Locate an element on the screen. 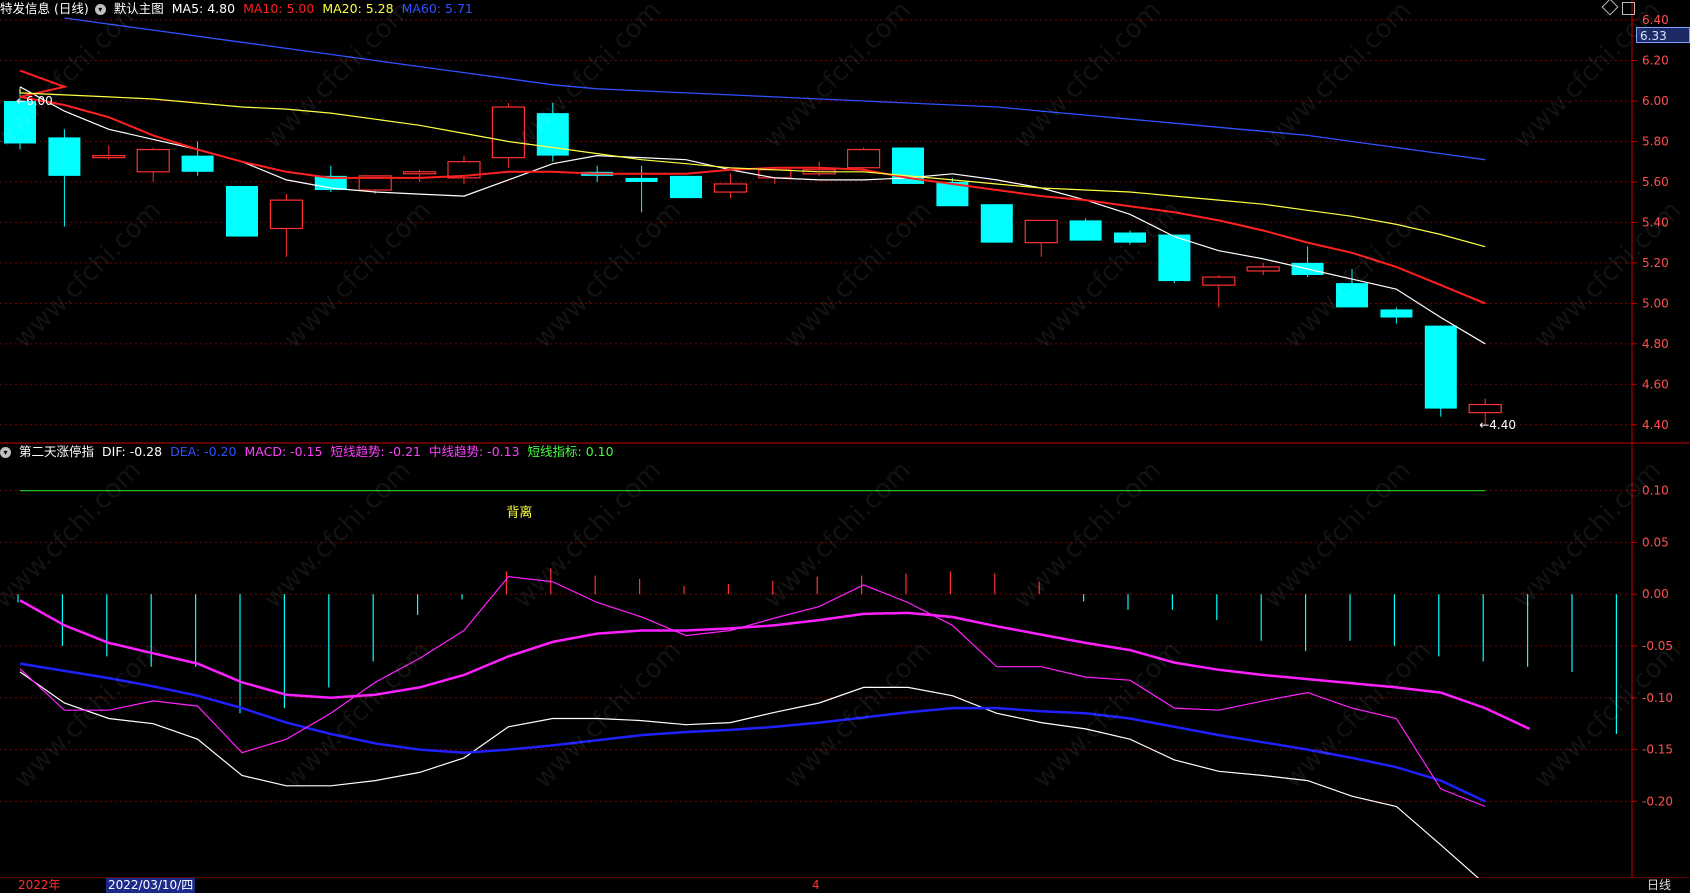 The width and height of the screenshot is (1690, 893). price-tick-label: 4.40 is located at coordinates (1655, 425).